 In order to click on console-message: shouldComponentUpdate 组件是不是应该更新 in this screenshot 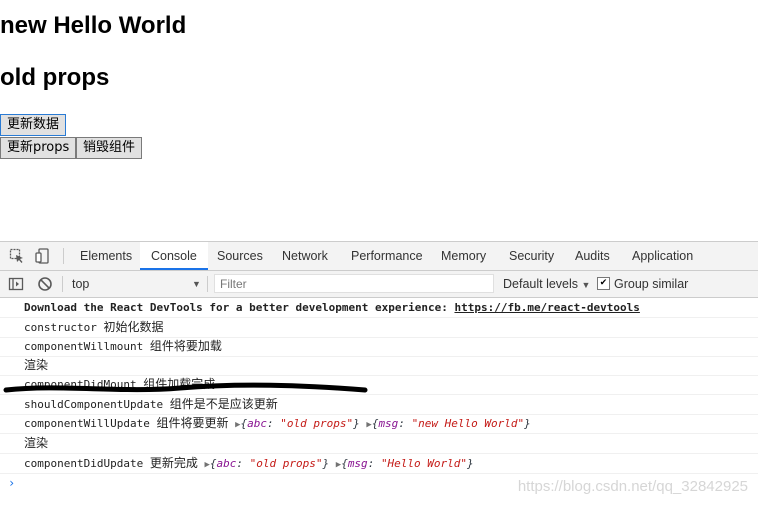, I will do `click(379, 405)`.